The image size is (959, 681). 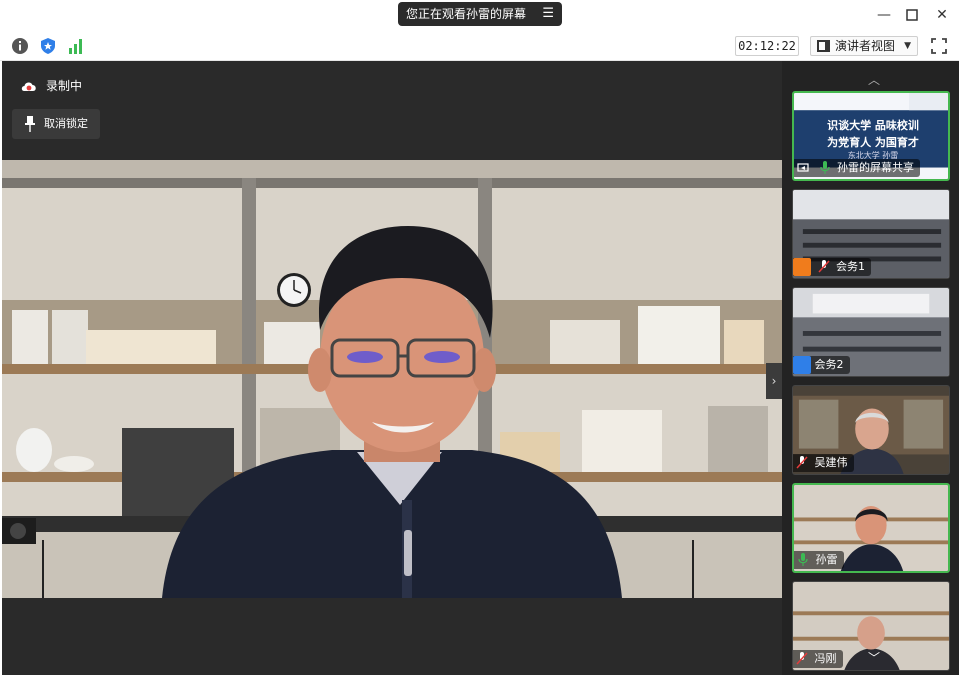 I want to click on share-status-text: 您正在观看孙雷的屏幕, so click(x=466, y=14).